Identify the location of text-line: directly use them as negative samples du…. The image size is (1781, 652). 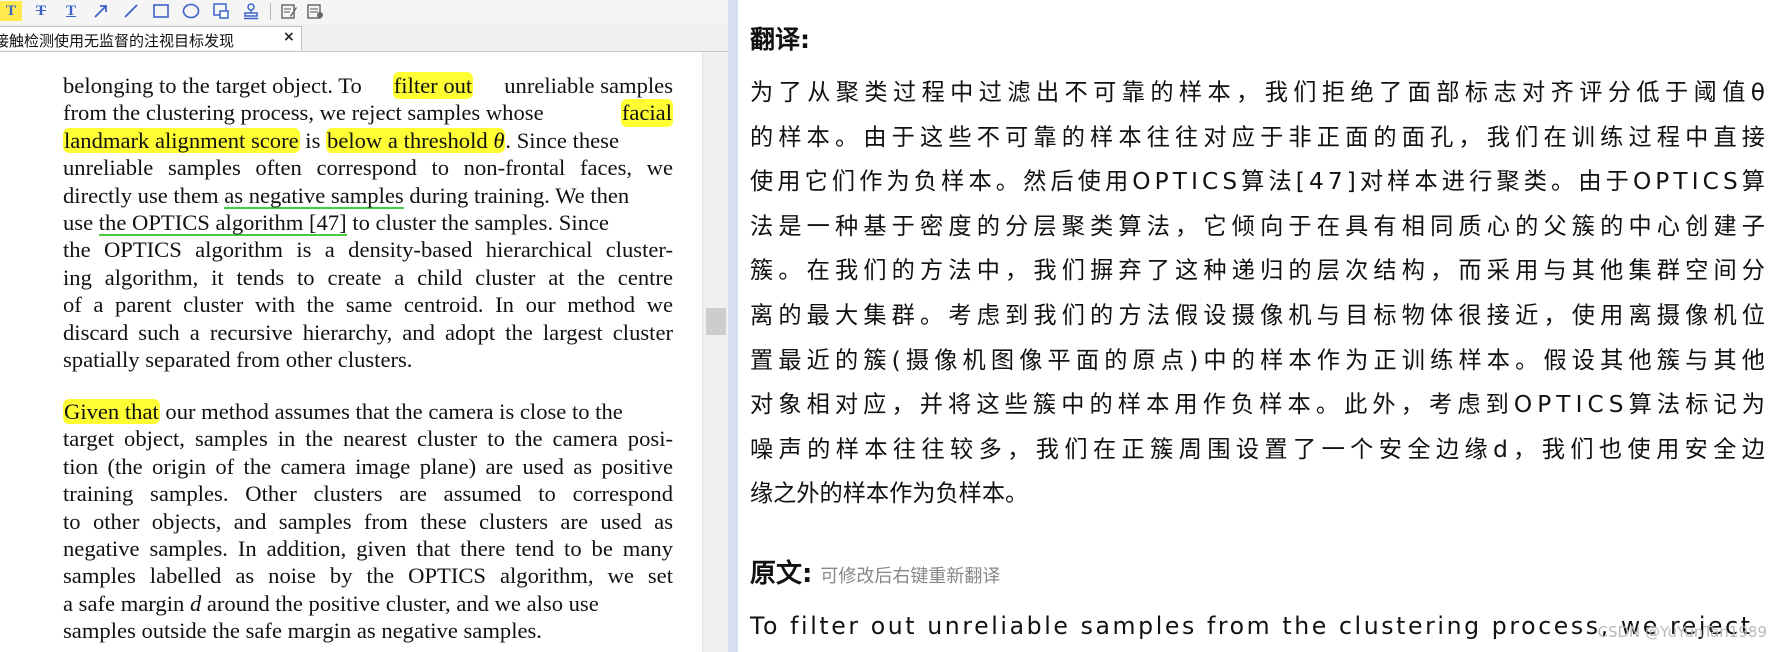
(368, 195).